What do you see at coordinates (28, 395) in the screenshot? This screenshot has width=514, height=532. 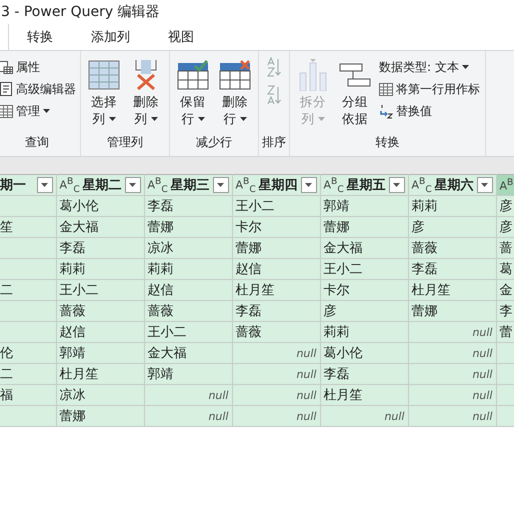 I see `table-cell: 福` at bounding box center [28, 395].